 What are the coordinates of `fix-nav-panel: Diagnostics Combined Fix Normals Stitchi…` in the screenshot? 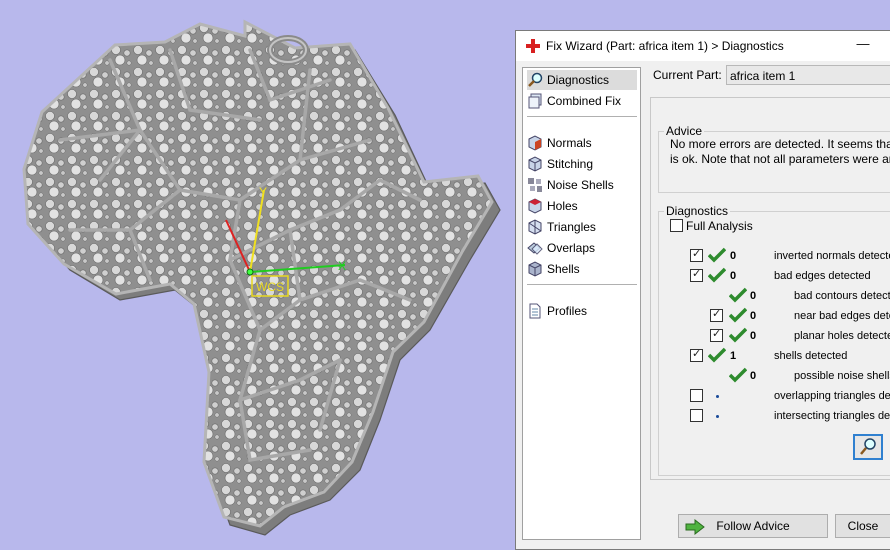 It's located at (581, 303).